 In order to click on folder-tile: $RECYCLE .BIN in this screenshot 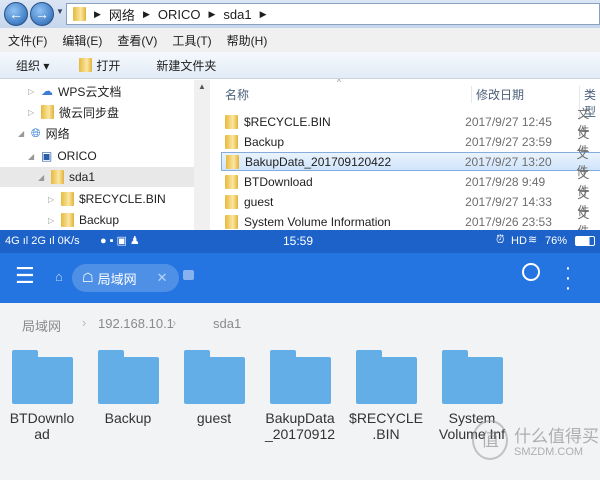, I will do `click(386, 396)`.